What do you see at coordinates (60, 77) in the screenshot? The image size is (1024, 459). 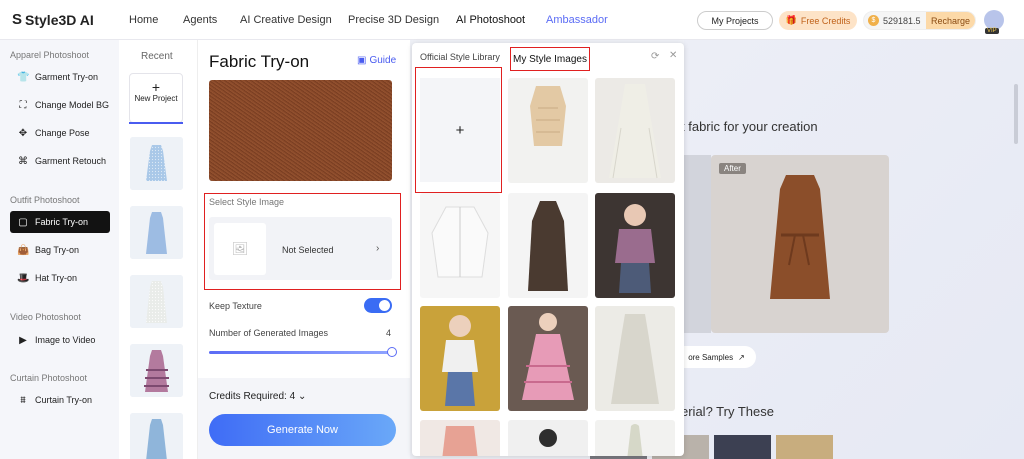 I see `sidebar-item-garment-try-on: 👕 Garment Try-on` at bounding box center [60, 77].